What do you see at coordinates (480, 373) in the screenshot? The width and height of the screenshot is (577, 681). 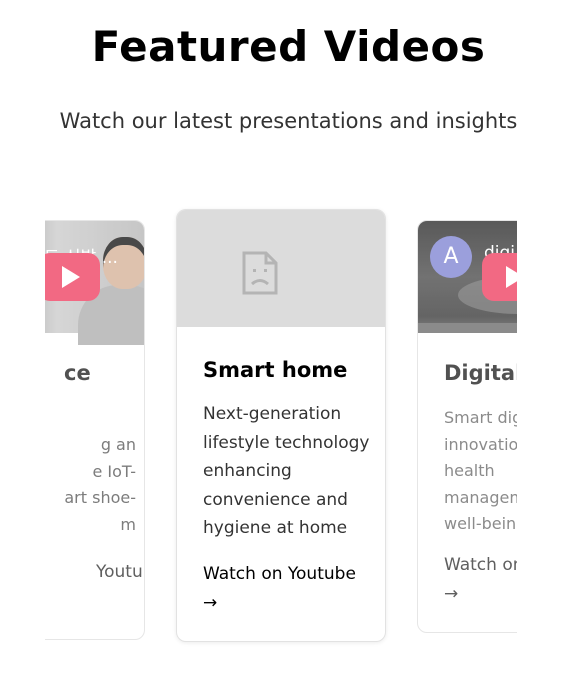 I see `card-title: Digital` at bounding box center [480, 373].